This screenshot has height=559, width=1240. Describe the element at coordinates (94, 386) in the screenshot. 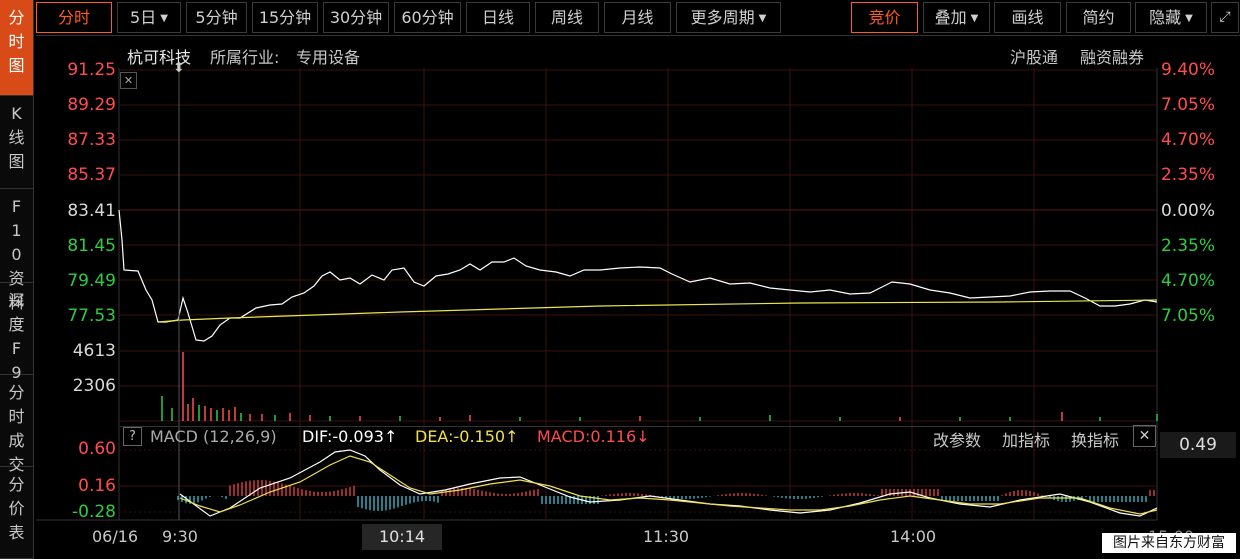

I see `volume-label: 2306` at that location.